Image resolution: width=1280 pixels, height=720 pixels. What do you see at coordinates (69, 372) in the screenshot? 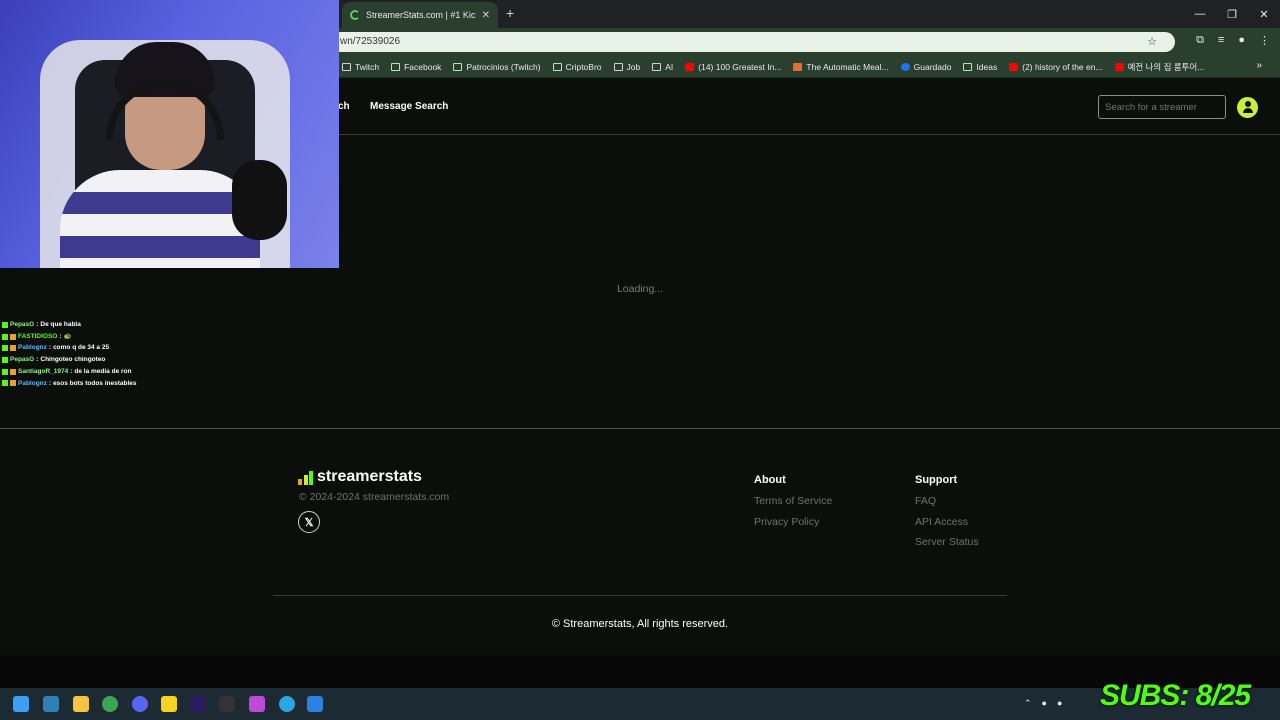
I see `chat-message: SantiagoR_1974: de la media de ron` at bounding box center [69, 372].